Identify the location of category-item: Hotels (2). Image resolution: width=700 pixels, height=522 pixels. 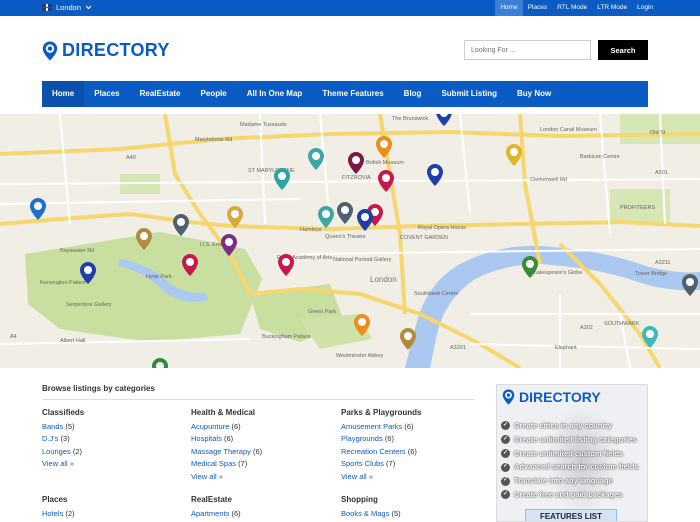
(58, 514).